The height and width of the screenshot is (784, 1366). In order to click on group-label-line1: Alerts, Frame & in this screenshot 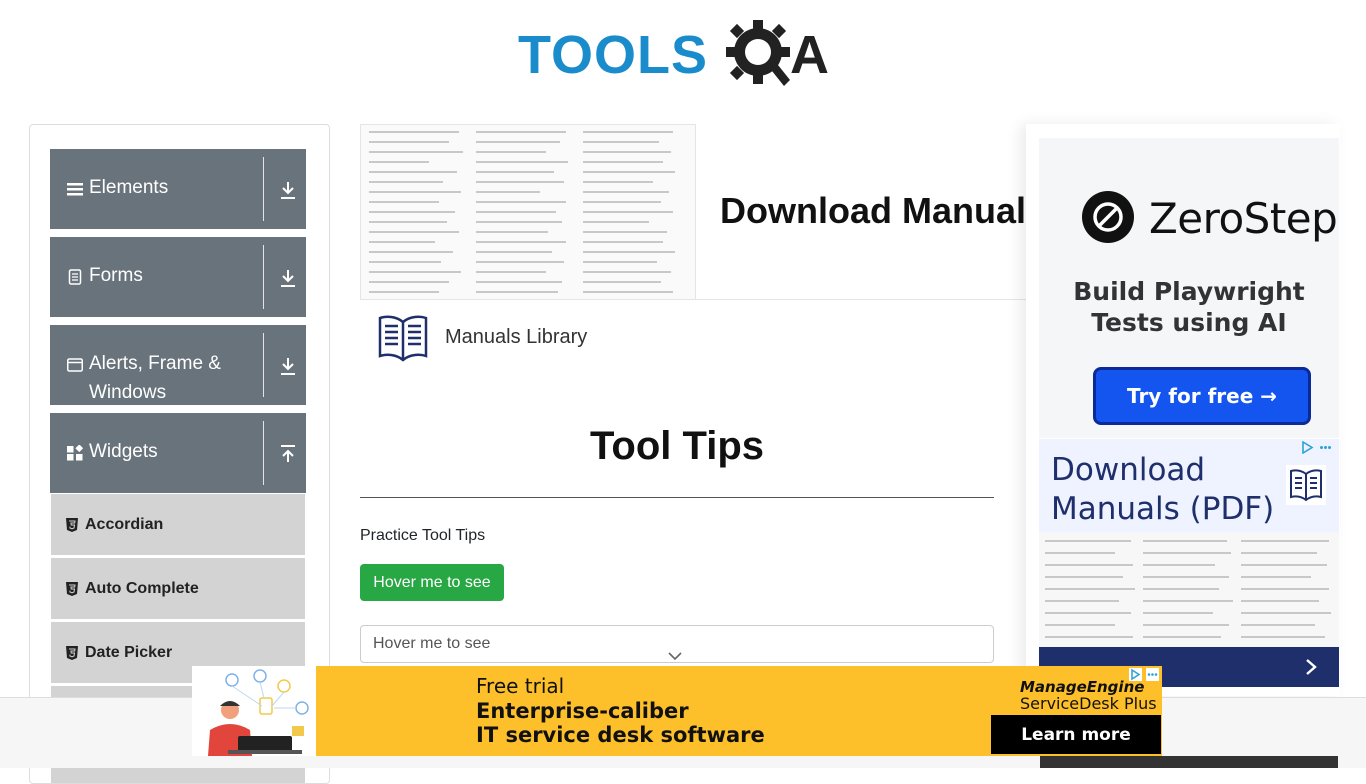, I will do `click(155, 363)`.